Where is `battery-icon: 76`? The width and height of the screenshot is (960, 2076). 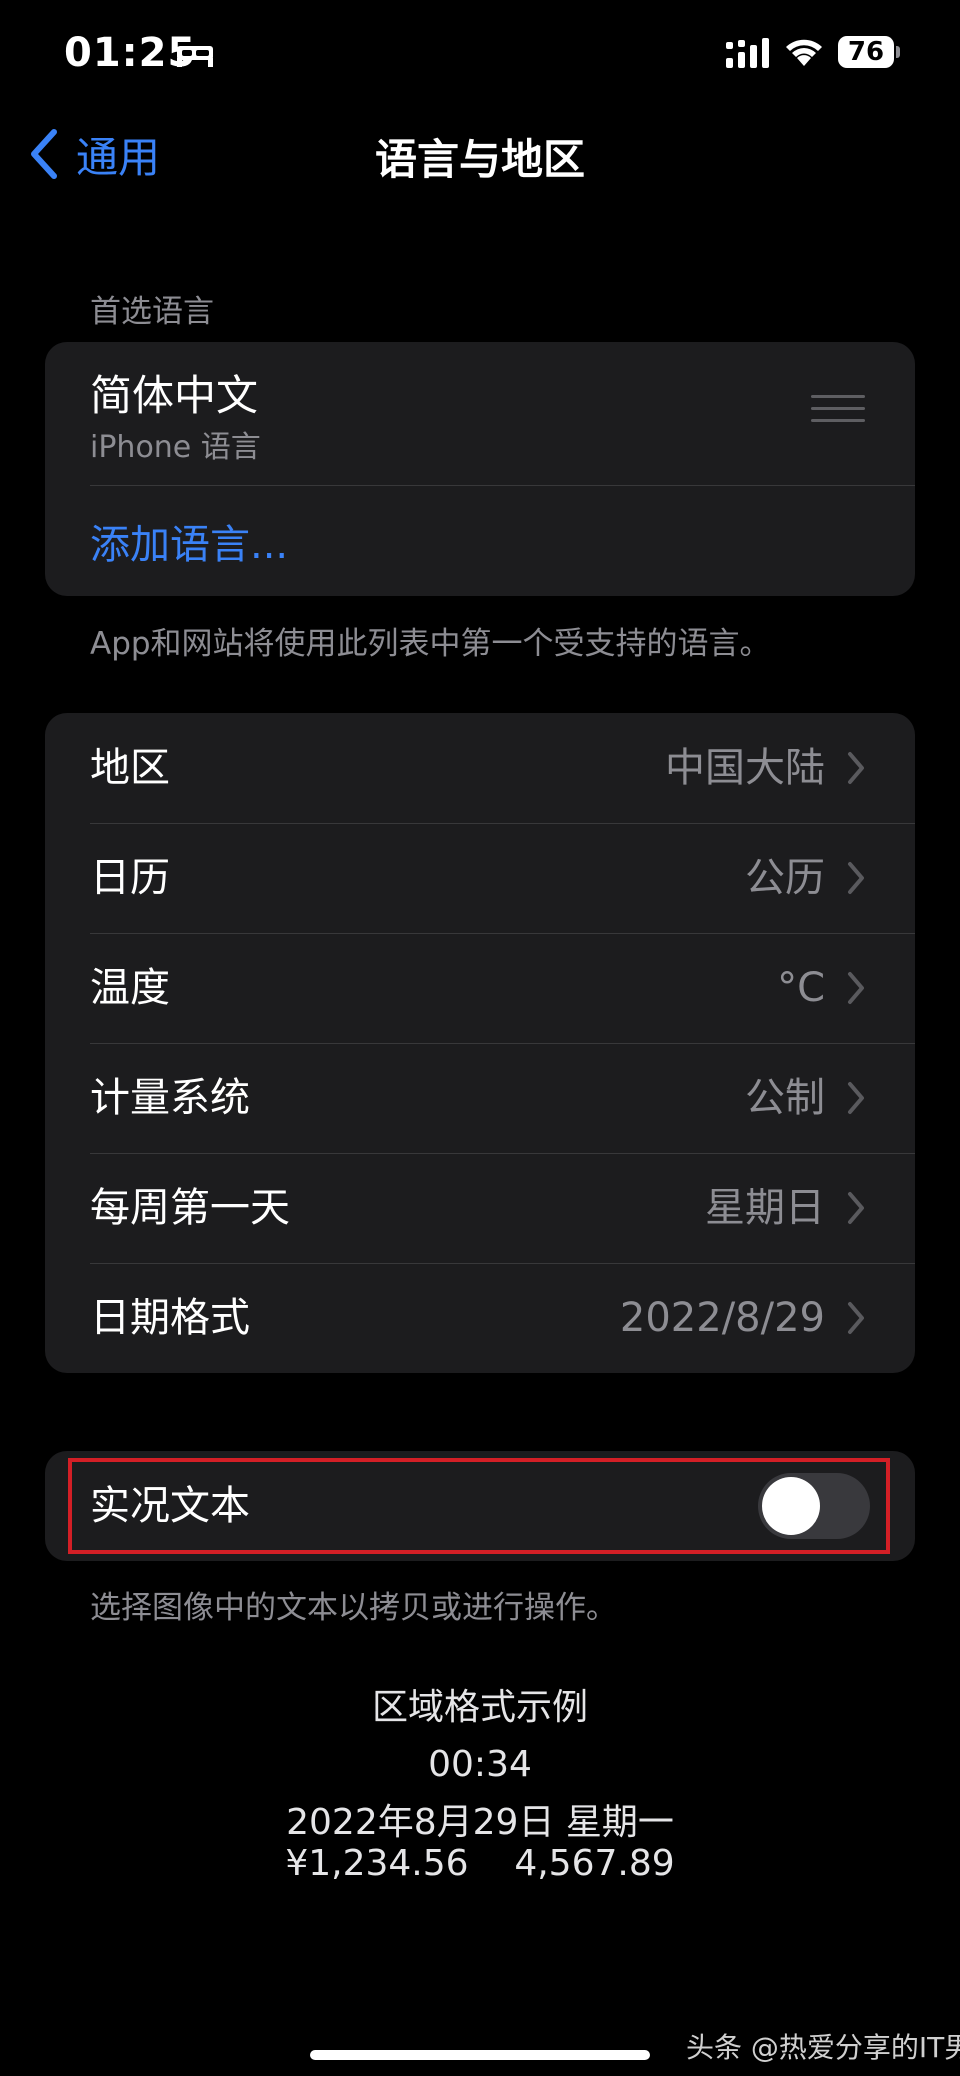
battery-icon: 76 is located at coordinates (866, 52).